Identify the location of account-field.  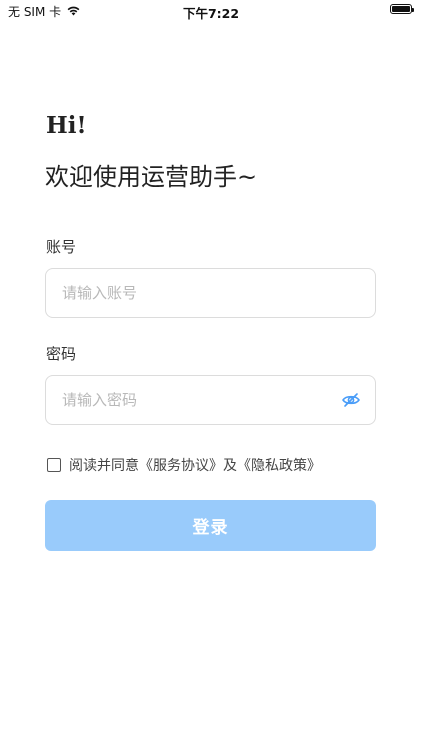
(210, 293).